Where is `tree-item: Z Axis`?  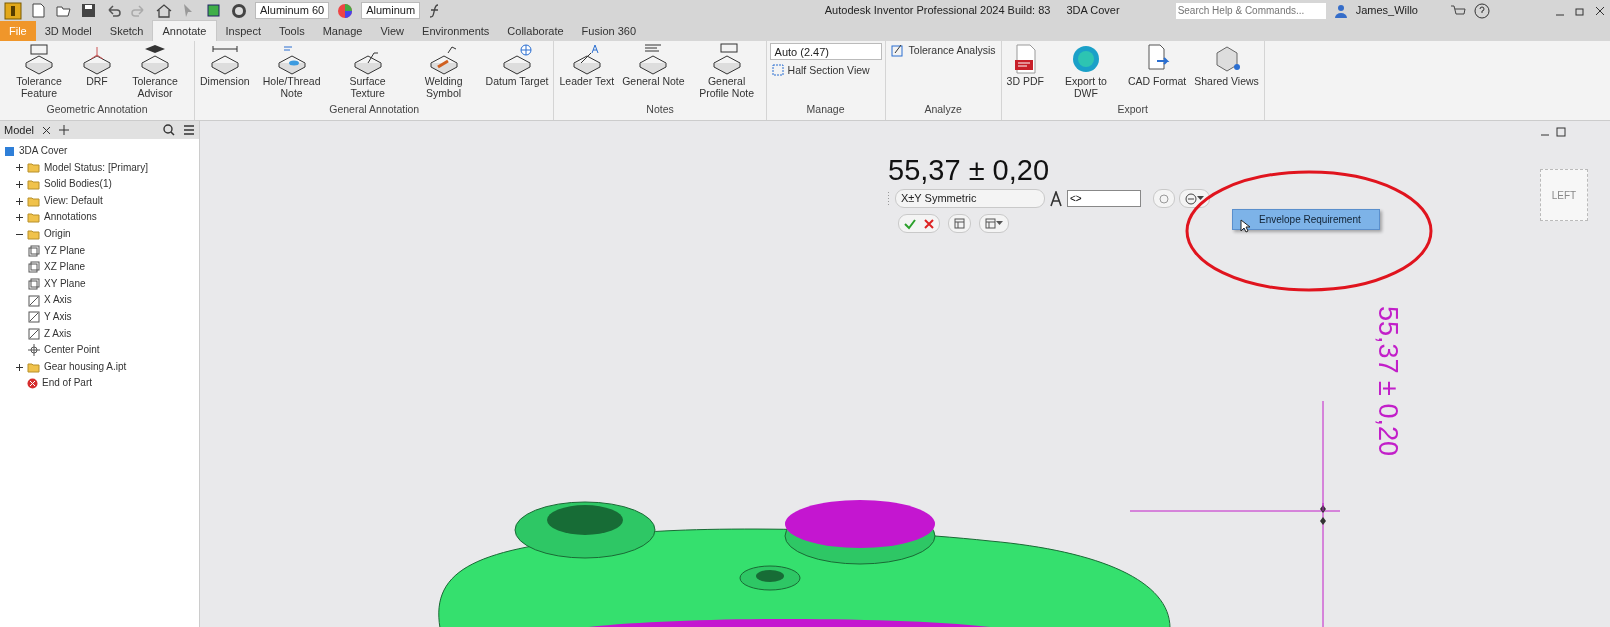
tree-item: Z Axis is located at coordinates (58, 334).